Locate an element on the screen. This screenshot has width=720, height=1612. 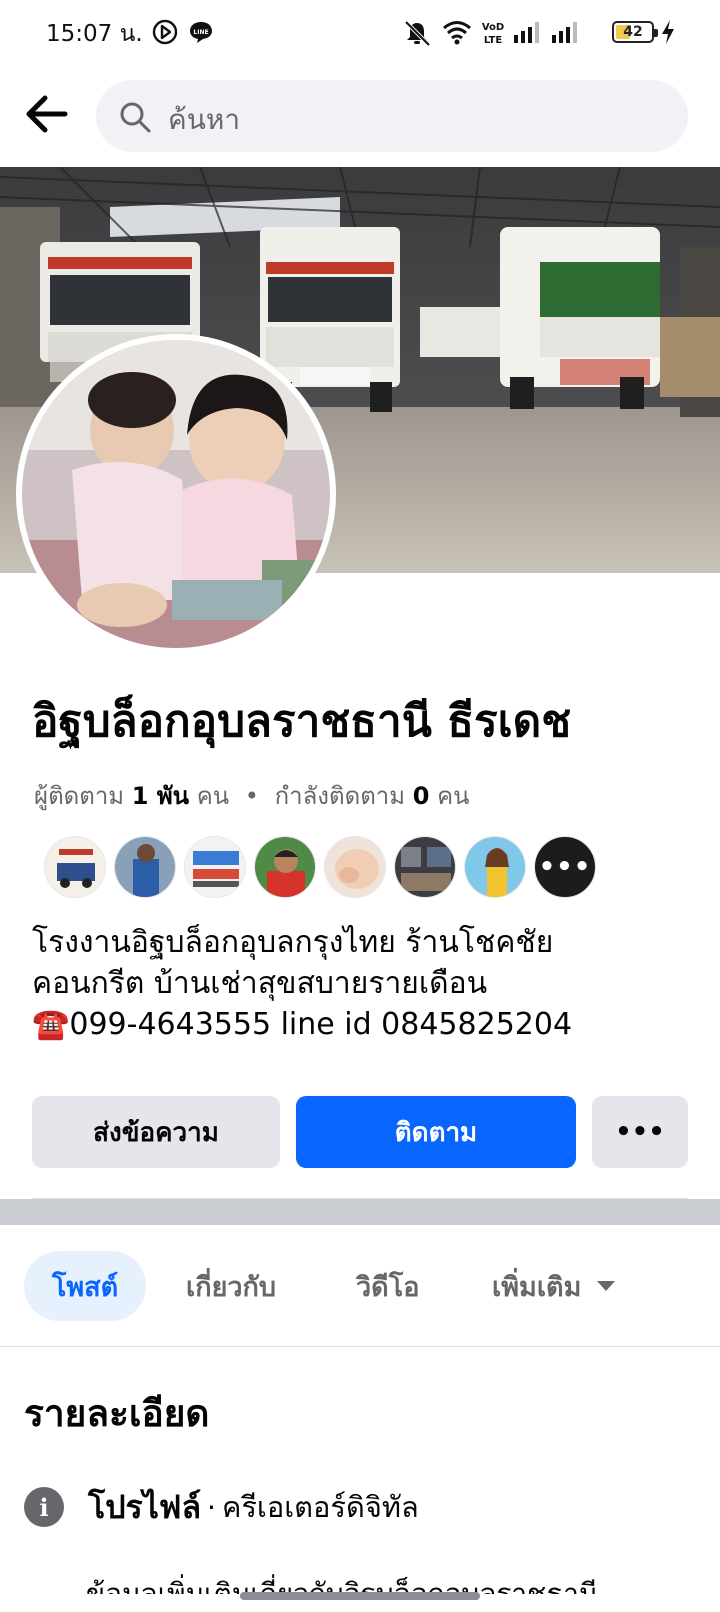
profile-name: อิฐบล็อกอุบลราชธานี ธีรเดช is located at coordinates (302, 721).